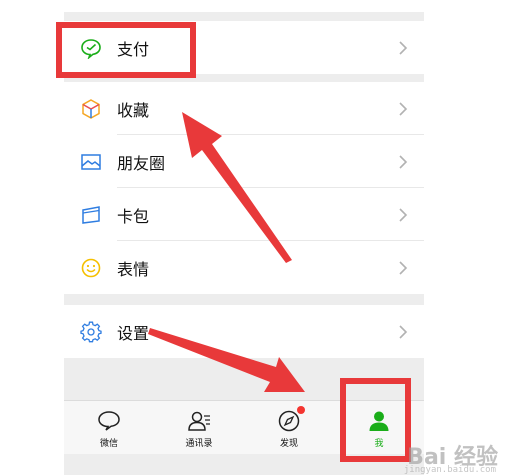 This screenshot has height=475, width=510. What do you see at coordinates (199, 444) in the screenshot?
I see `tab-label: 通讯录` at bounding box center [199, 444].